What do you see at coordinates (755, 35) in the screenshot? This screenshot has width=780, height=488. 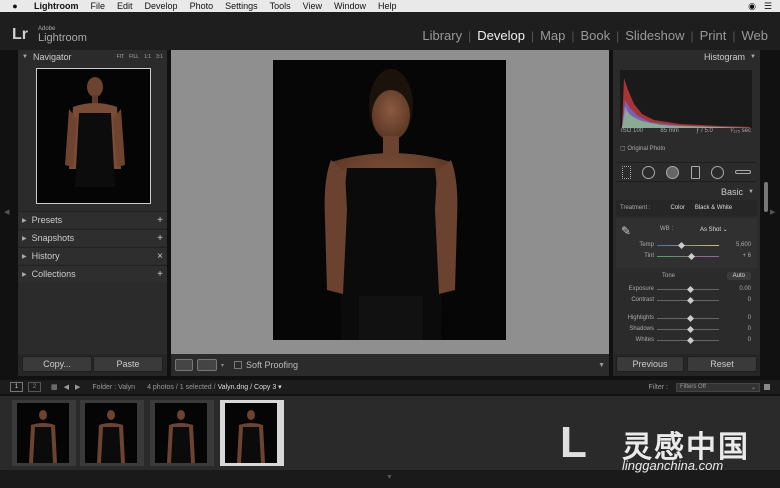 I see `module-web: Web` at bounding box center [755, 35].